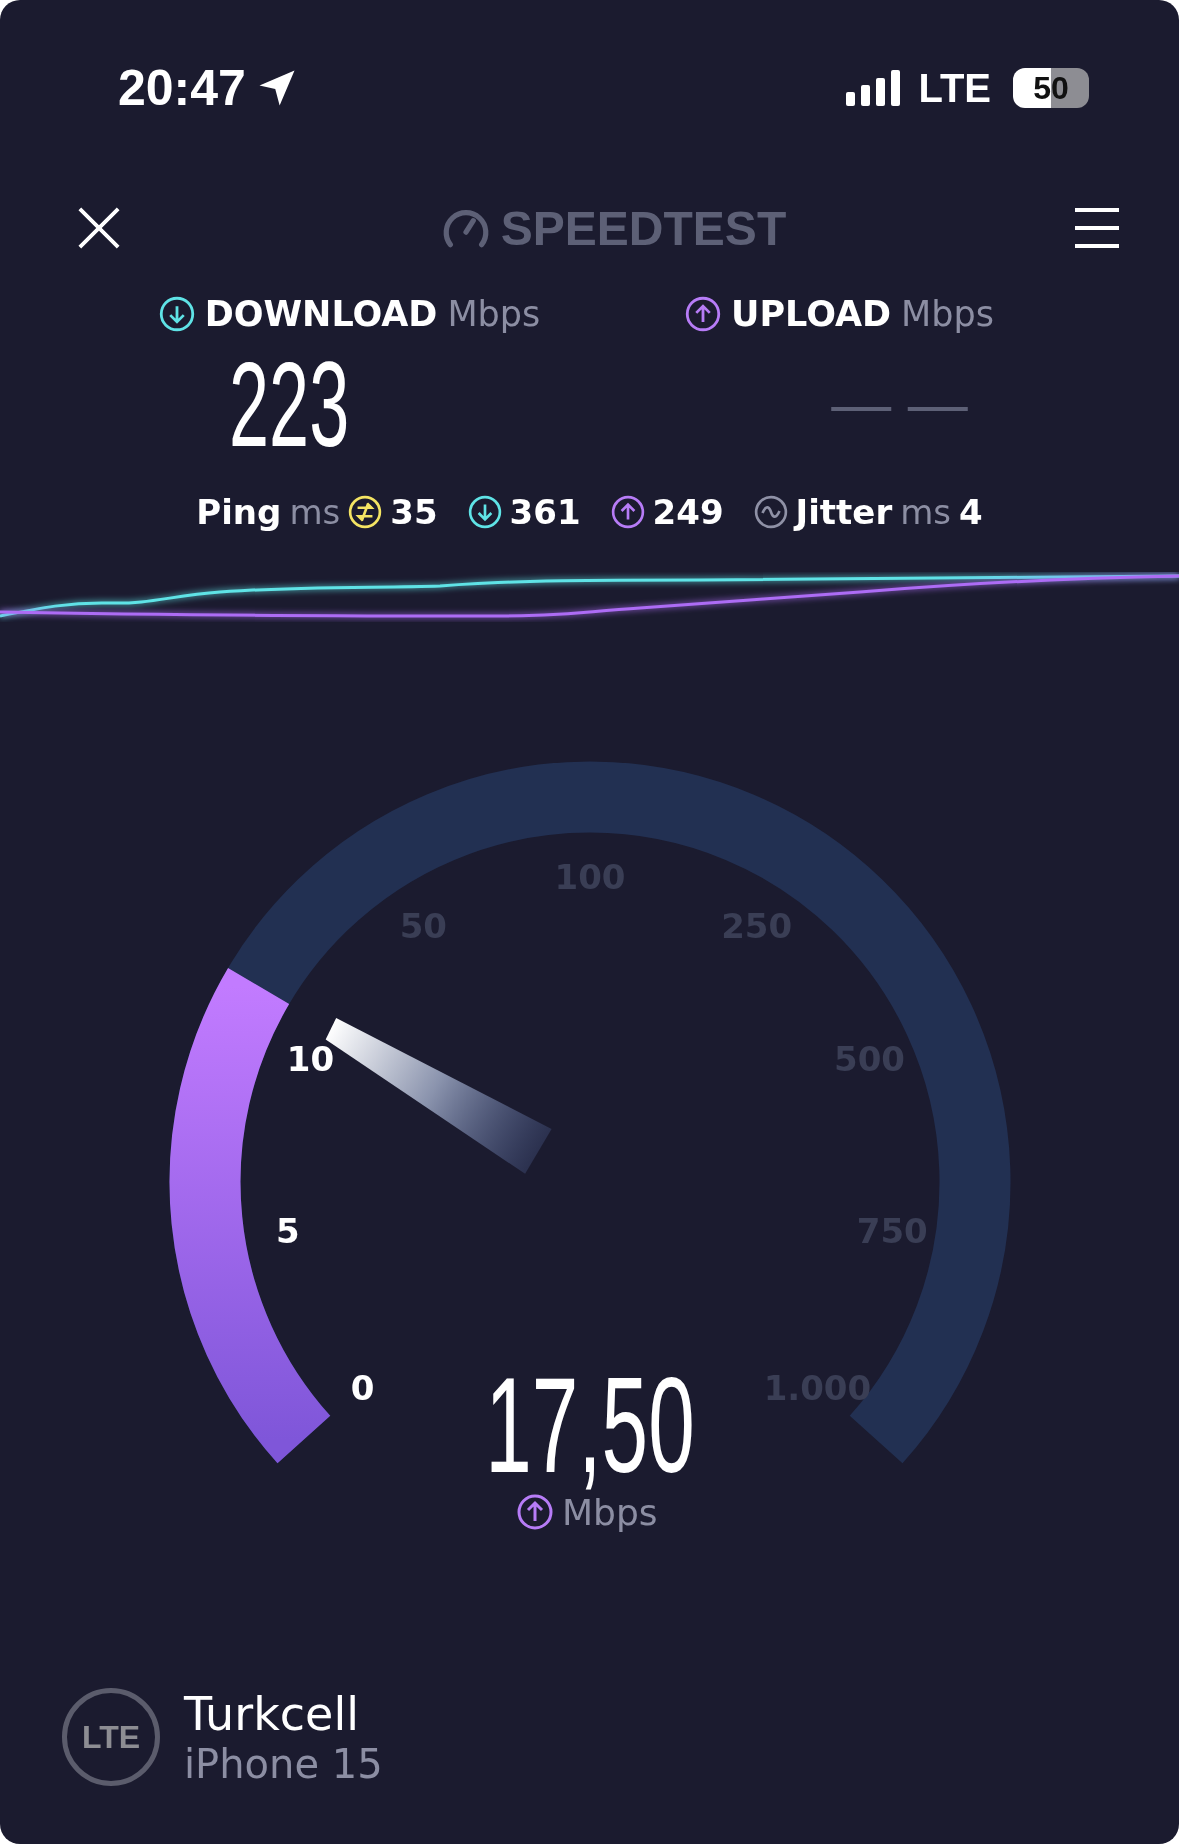 The image size is (1179, 1844). What do you see at coordinates (545, 512) in the screenshot?
I see `metric-value: 361` at bounding box center [545, 512].